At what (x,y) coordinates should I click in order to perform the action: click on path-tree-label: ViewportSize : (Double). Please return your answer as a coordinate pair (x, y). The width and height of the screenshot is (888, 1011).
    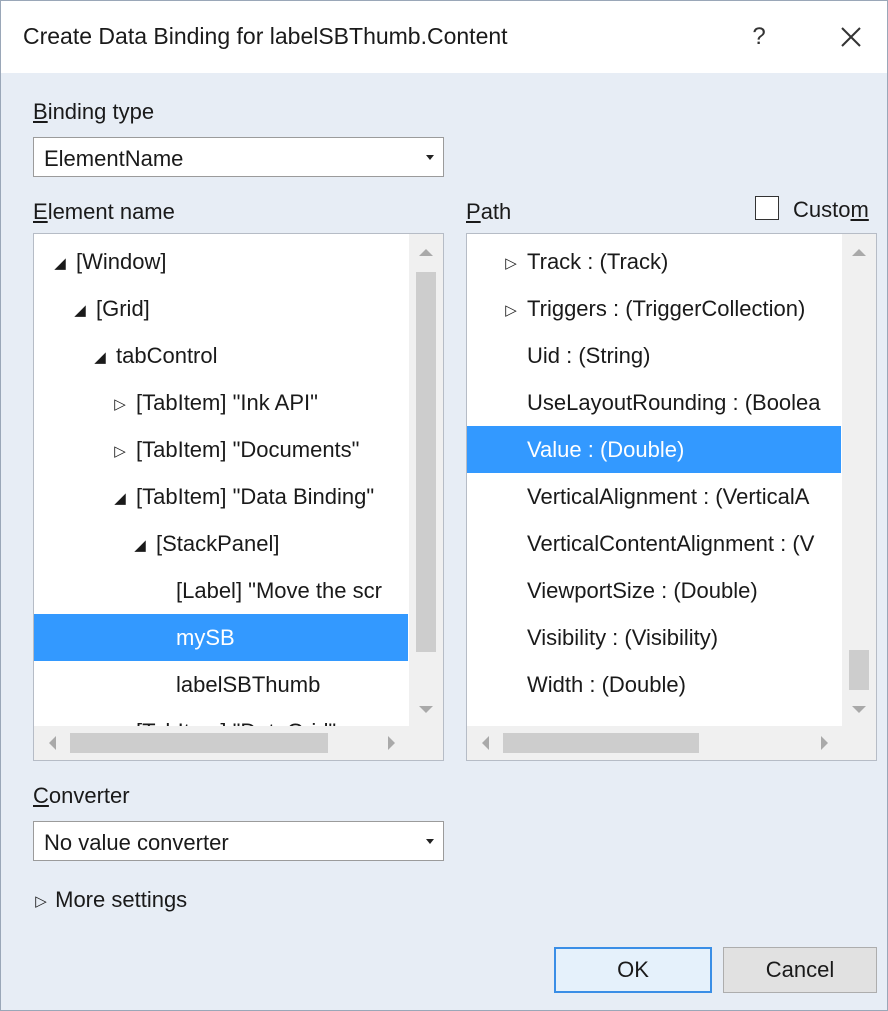
    Looking at the image, I should click on (642, 590).